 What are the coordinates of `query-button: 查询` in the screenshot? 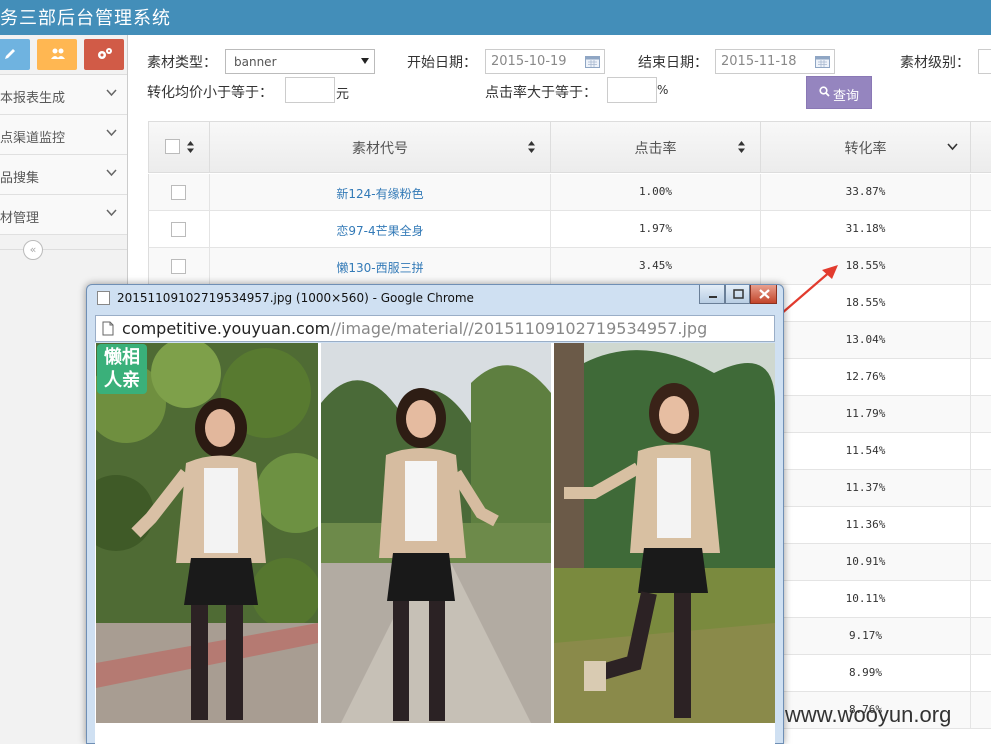 It's located at (839, 92).